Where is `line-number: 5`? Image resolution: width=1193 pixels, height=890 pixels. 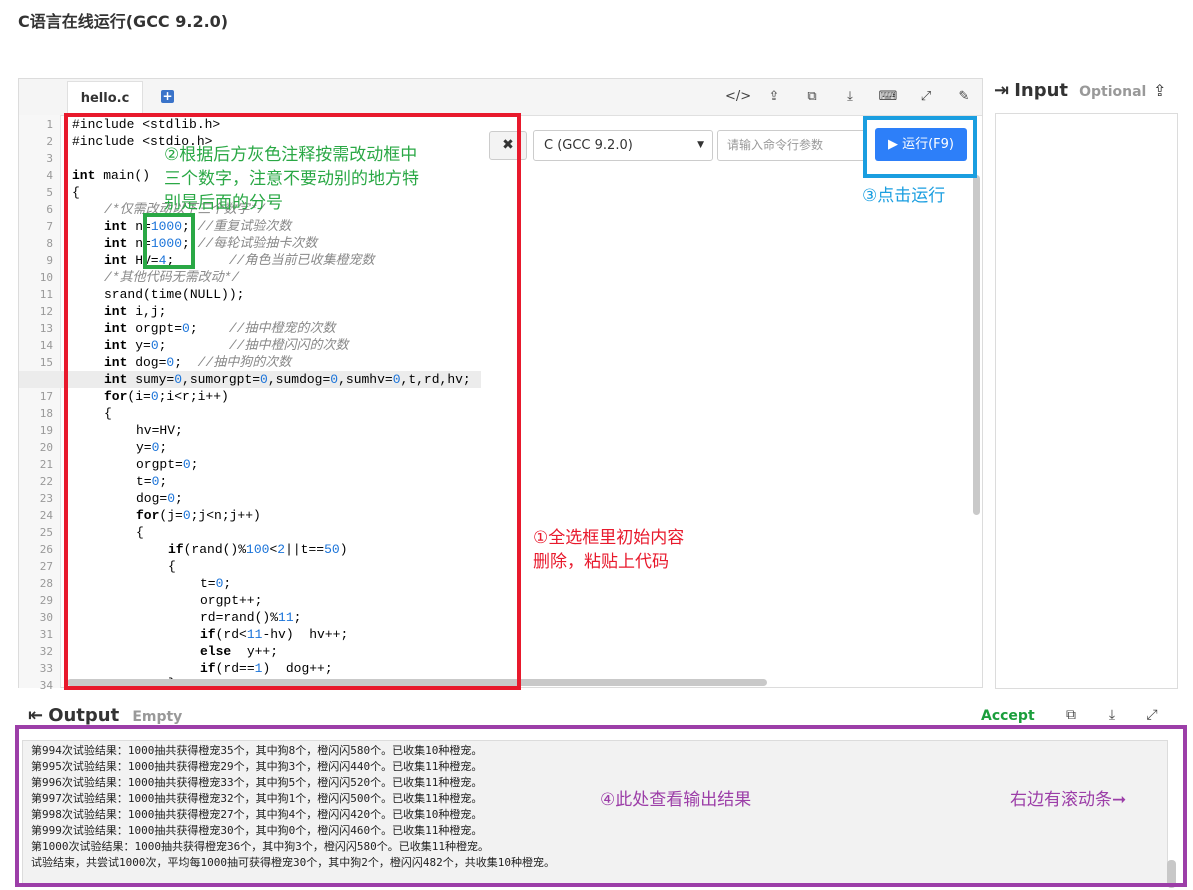 line-number: 5 is located at coordinates (49, 192).